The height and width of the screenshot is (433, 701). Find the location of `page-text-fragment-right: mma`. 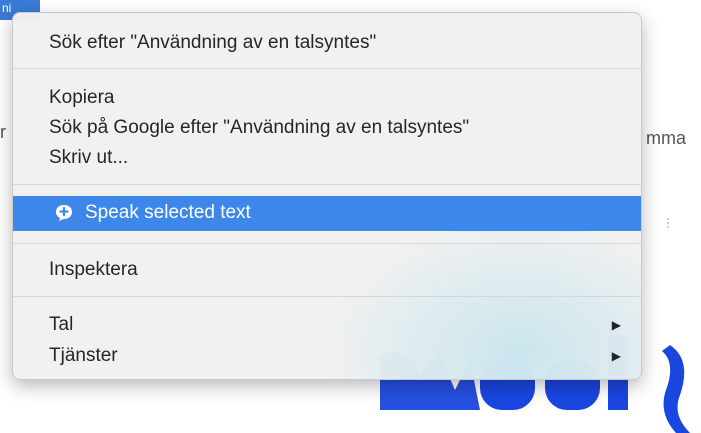

page-text-fragment-right: mma is located at coordinates (666, 138).